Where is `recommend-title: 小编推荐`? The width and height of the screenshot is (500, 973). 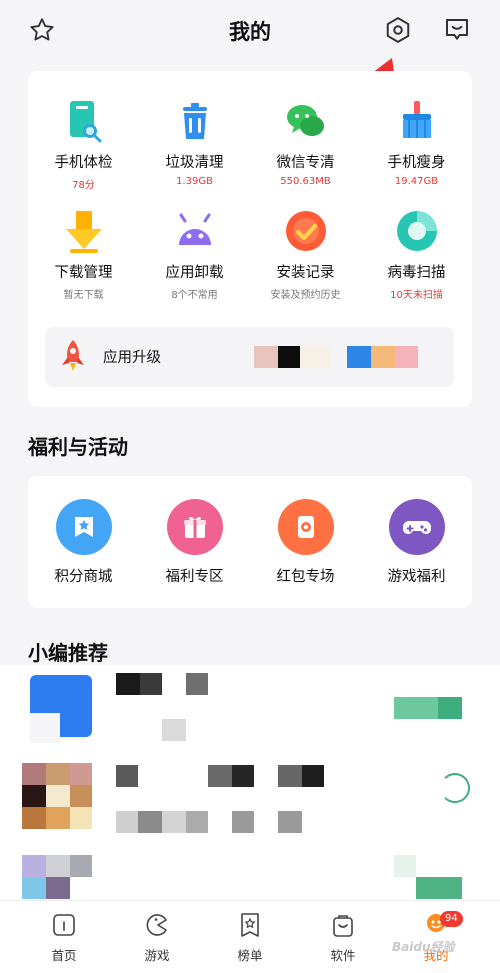
recommend-title: 小编推荐 is located at coordinates (68, 653).